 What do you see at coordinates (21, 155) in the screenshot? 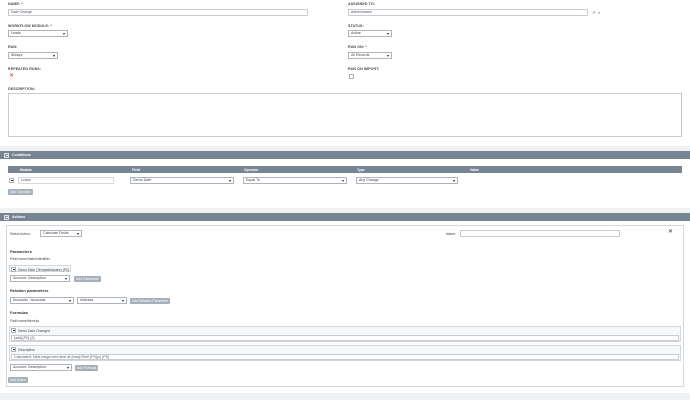
I see `conditions-title: Conditions` at bounding box center [21, 155].